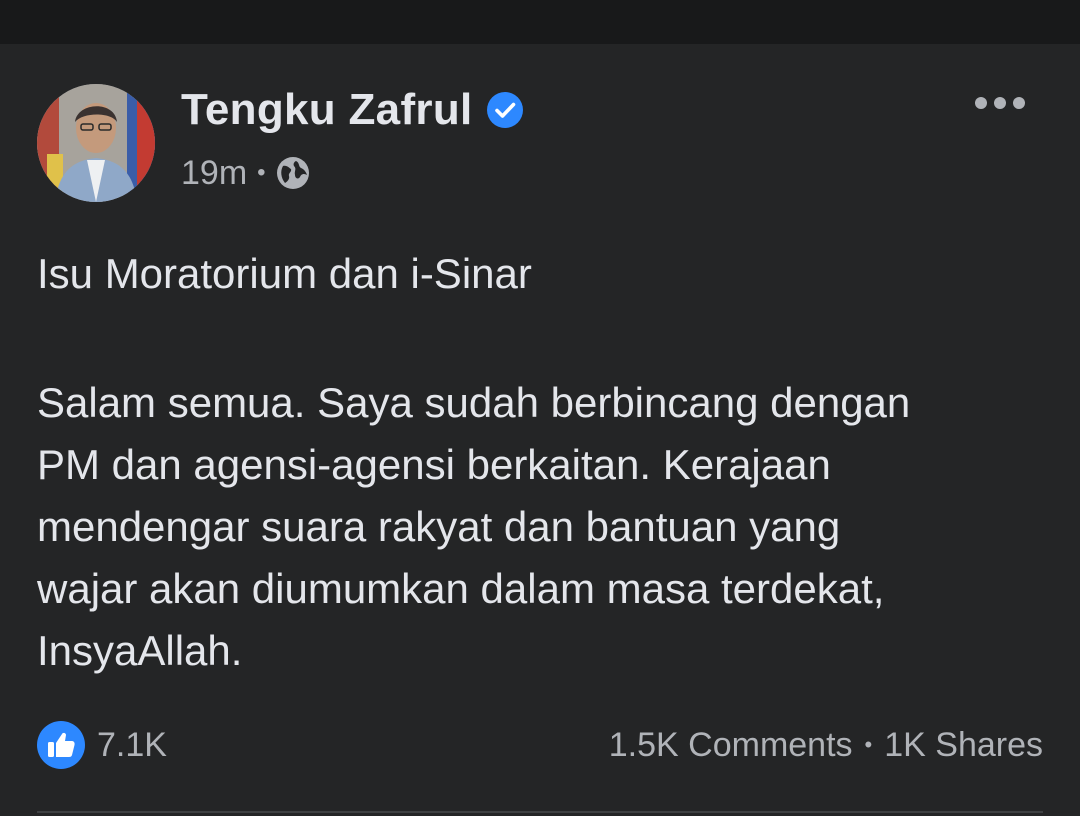 The height and width of the screenshot is (816, 1080). Describe the element at coordinates (434, 464) in the screenshot. I see `post-body-line: PM dan agensi-agensi berkaitan. Kerajaan` at that location.